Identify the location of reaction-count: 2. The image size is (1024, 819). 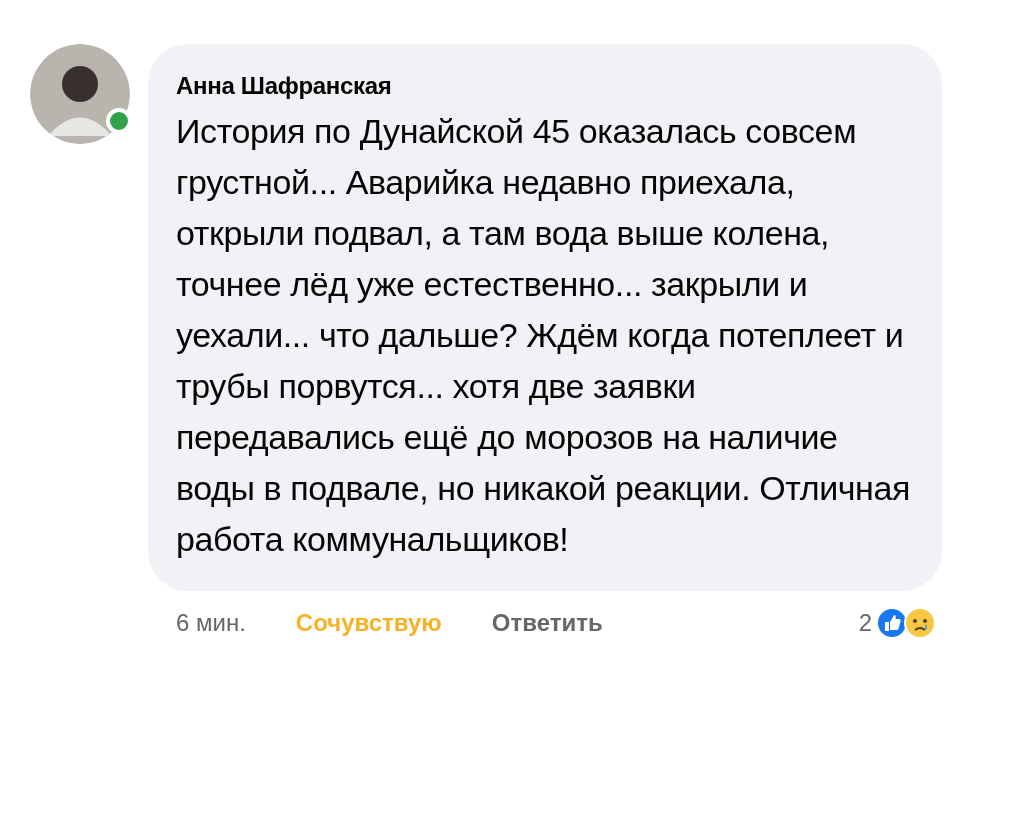
(865, 623).